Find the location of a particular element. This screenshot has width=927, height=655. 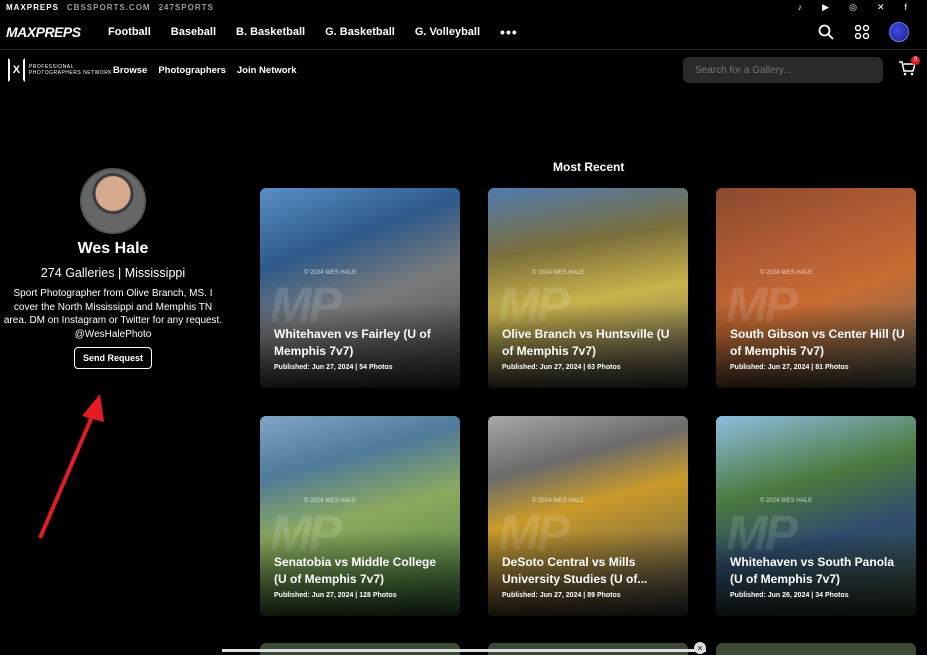

photographer-meta: 274 Galleries | Mississippi is located at coordinates (113, 273).